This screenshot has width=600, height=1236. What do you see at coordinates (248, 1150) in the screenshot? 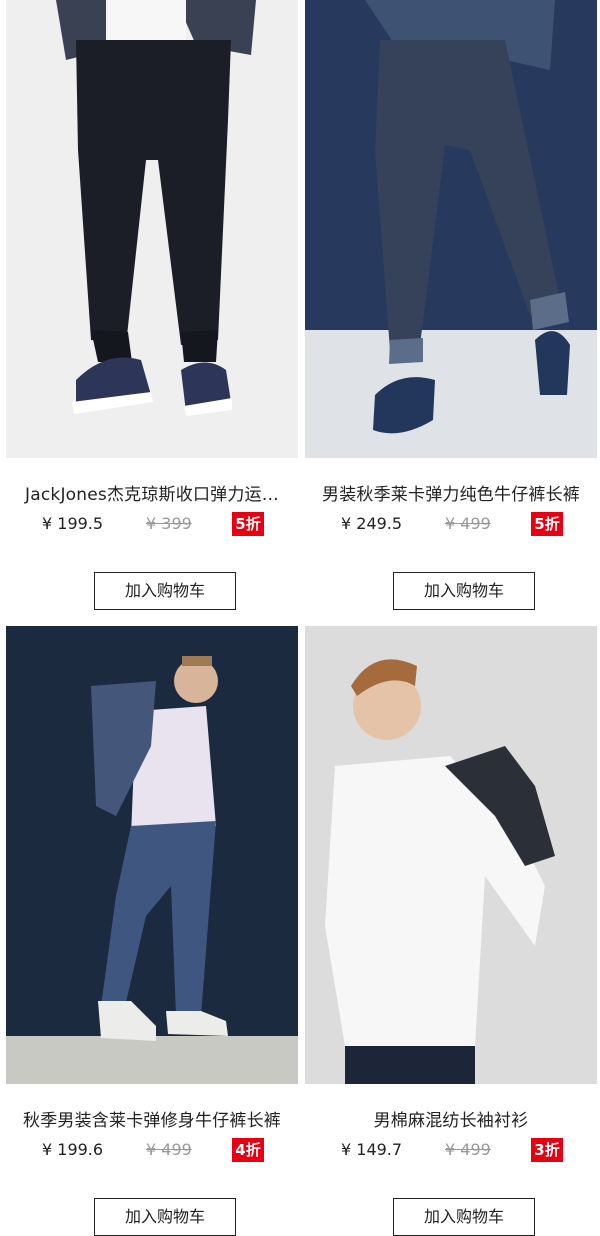
I see `discount-badge: 4折` at bounding box center [248, 1150].